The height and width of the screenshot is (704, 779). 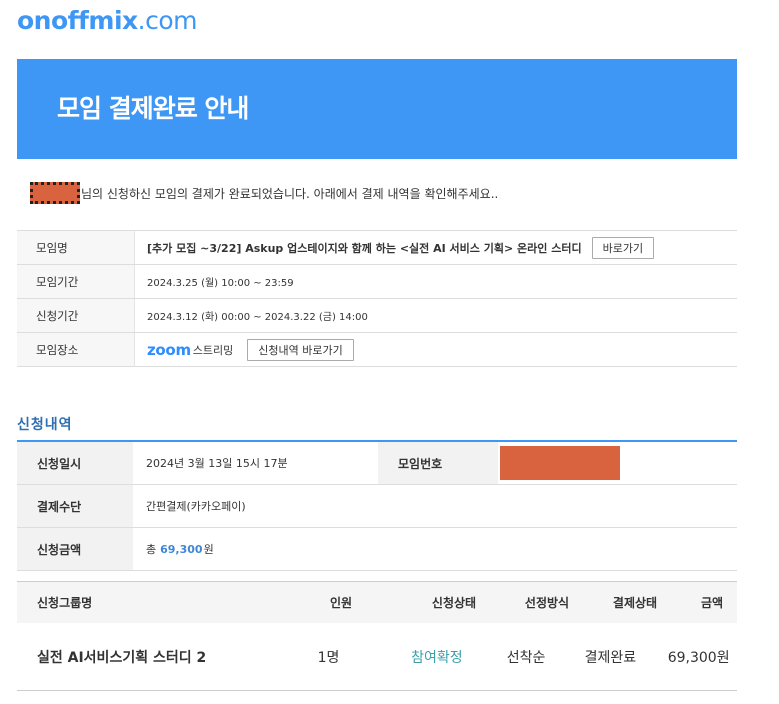 I want to click on payment-method-row: 결제수단 간편결제(카카오페이), so click(x=377, y=506).